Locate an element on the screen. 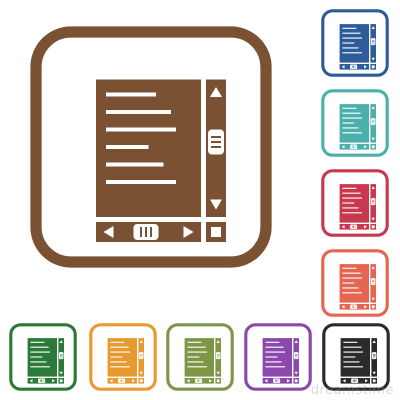 This screenshot has height=400, width=400. purple-variant-icon is located at coordinates (278, 357).